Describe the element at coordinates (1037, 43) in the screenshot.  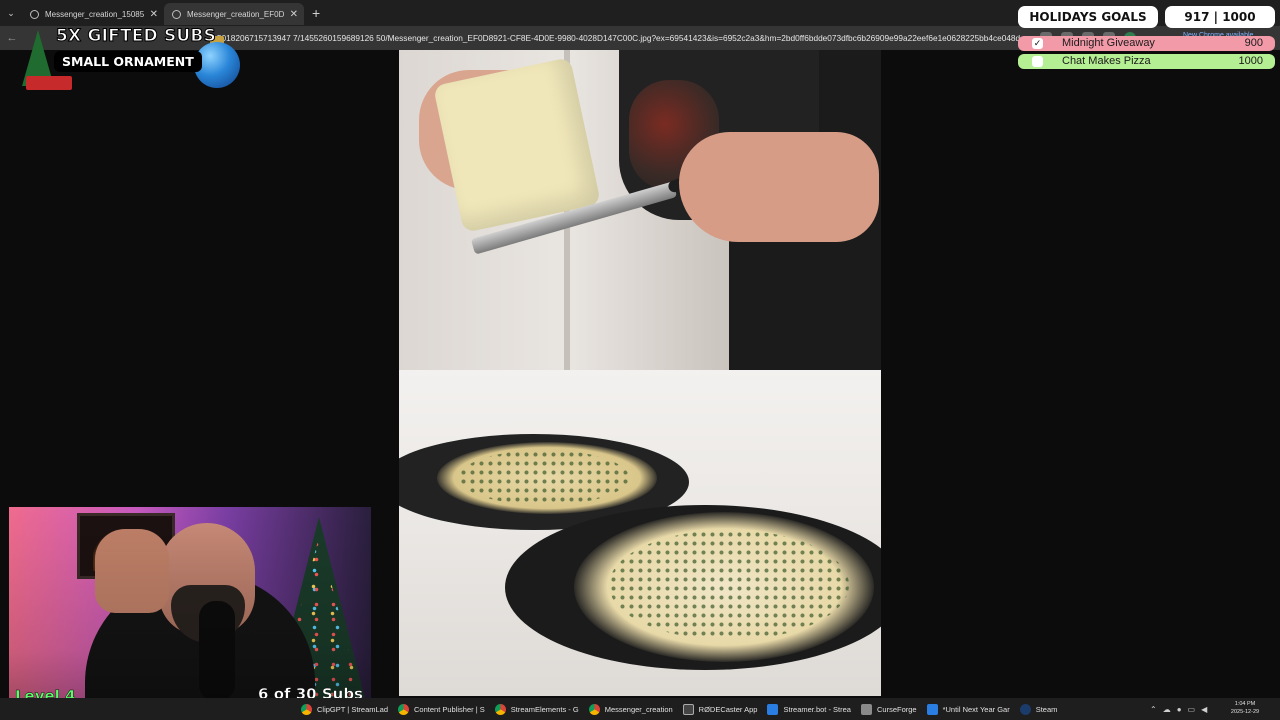
I see `checkmark-icon: ✓` at that location.